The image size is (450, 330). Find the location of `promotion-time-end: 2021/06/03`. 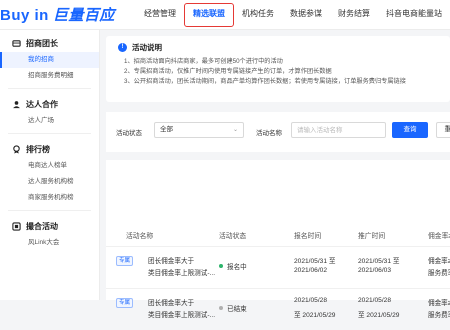

promotion-time-end: 2021/06/03 is located at coordinates (375, 270).